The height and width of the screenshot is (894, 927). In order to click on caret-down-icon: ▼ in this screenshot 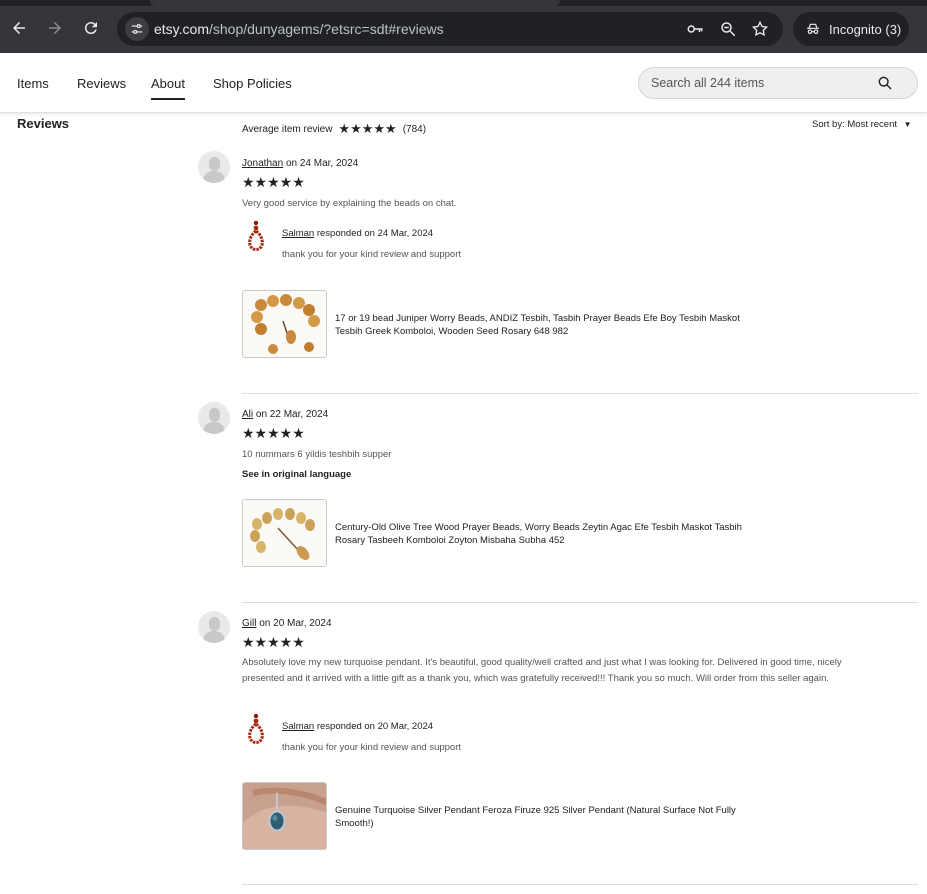, I will do `click(907, 124)`.